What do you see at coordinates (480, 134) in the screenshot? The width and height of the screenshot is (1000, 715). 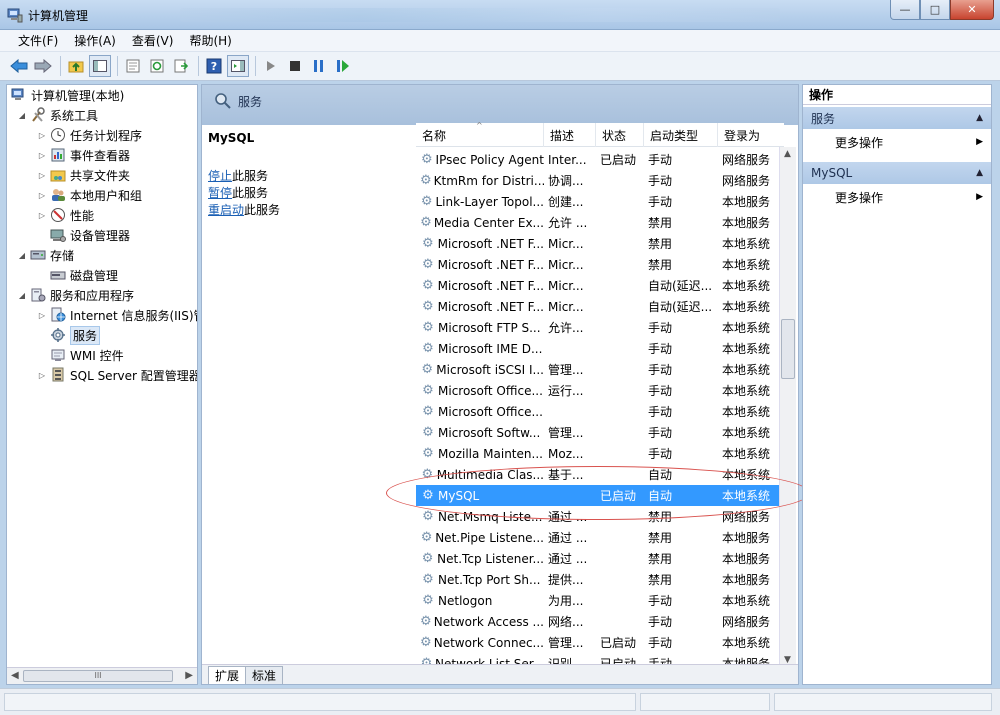 I see `column-name: 名称 ^` at bounding box center [480, 134].